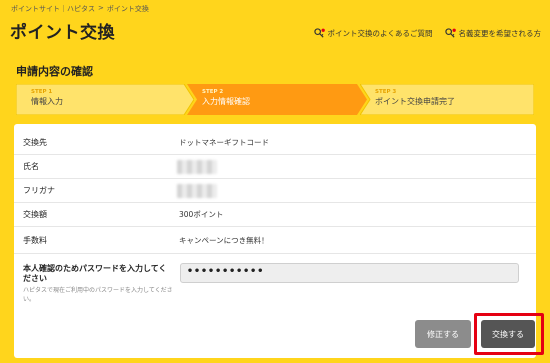 Image resolution: width=550 pixels, height=363 pixels. I want to click on name-value-redacted, so click(197, 166).